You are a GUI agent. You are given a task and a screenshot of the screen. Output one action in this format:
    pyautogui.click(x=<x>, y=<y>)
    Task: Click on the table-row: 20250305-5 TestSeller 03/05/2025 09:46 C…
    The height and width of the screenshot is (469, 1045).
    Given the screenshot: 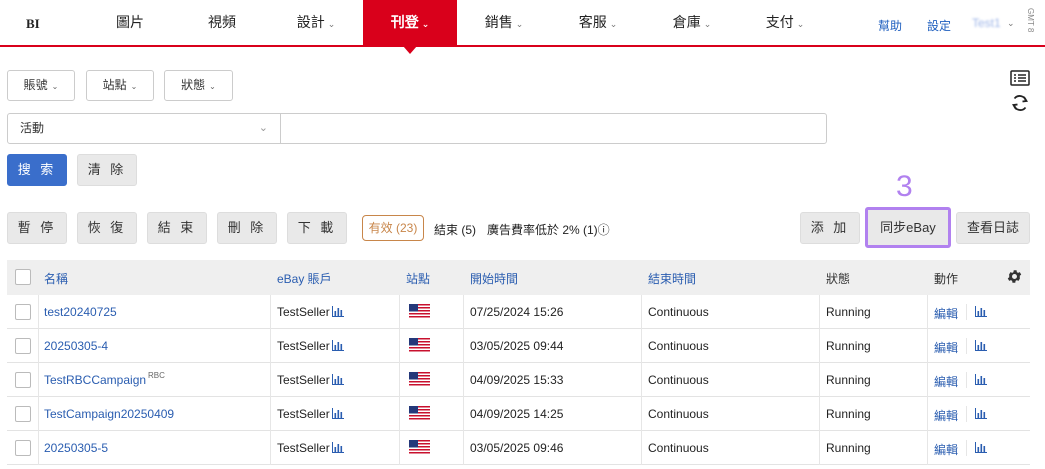 What is the action you would take?
    pyautogui.click(x=518, y=448)
    